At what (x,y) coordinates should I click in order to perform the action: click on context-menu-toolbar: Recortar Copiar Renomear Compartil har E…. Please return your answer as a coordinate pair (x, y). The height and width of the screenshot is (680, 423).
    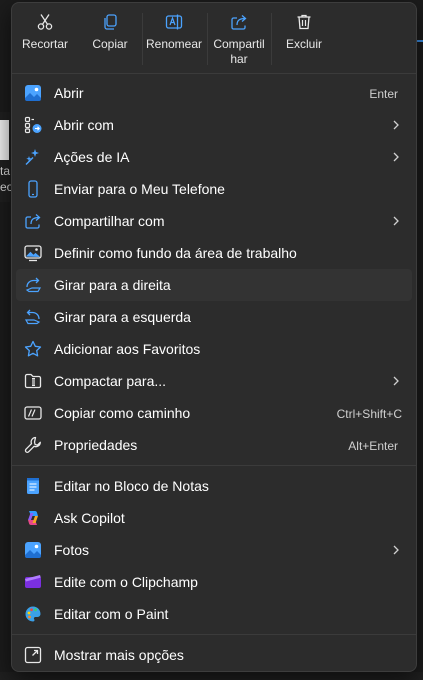
    Looking at the image, I should click on (214, 37).